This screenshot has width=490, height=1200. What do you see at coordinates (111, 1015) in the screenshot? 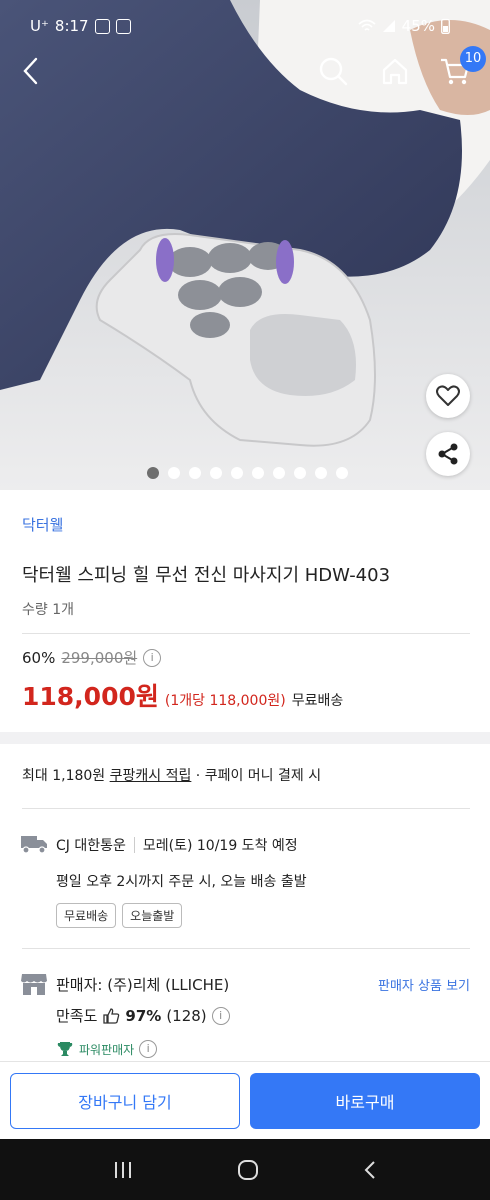
I see `thumbs-up-icon` at bounding box center [111, 1015].